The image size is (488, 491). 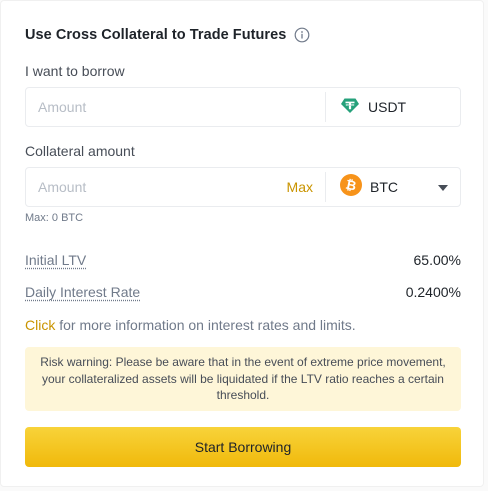 I want to click on initial-ltv-label: Initial LTV, so click(x=55, y=260).